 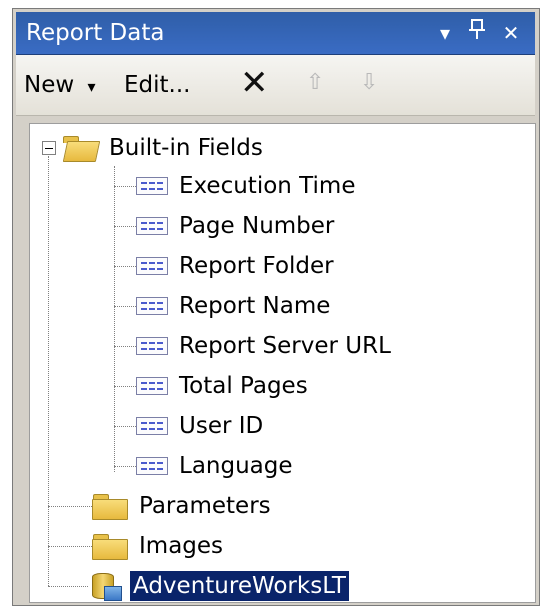 I want to click on auto-hide-pin-icon, so click(x=477, y=33).